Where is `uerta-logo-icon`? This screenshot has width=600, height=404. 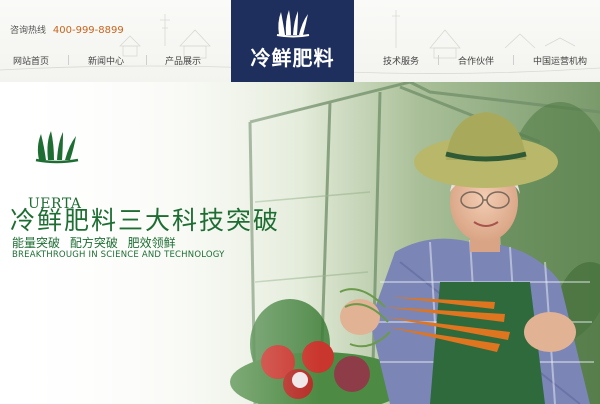
uerta-logo-icon is located at coordinates (57, 147).